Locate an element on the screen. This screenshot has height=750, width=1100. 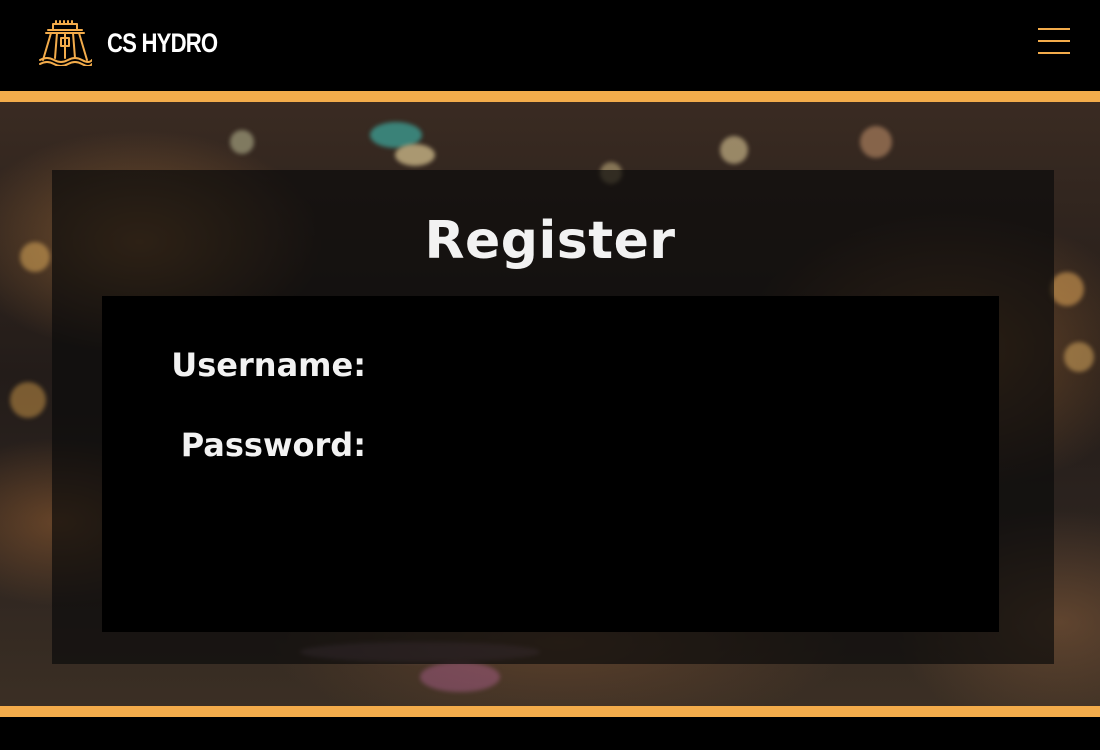
dam-tower-logo-icon is located at coordinates (65, 43).